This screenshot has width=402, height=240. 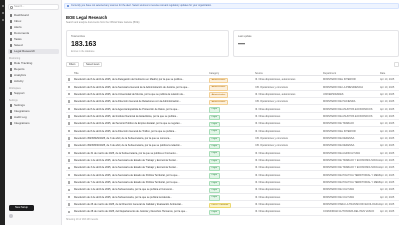 I want to click on sidebar-item-label: Activity, so click(x=19, y=81).